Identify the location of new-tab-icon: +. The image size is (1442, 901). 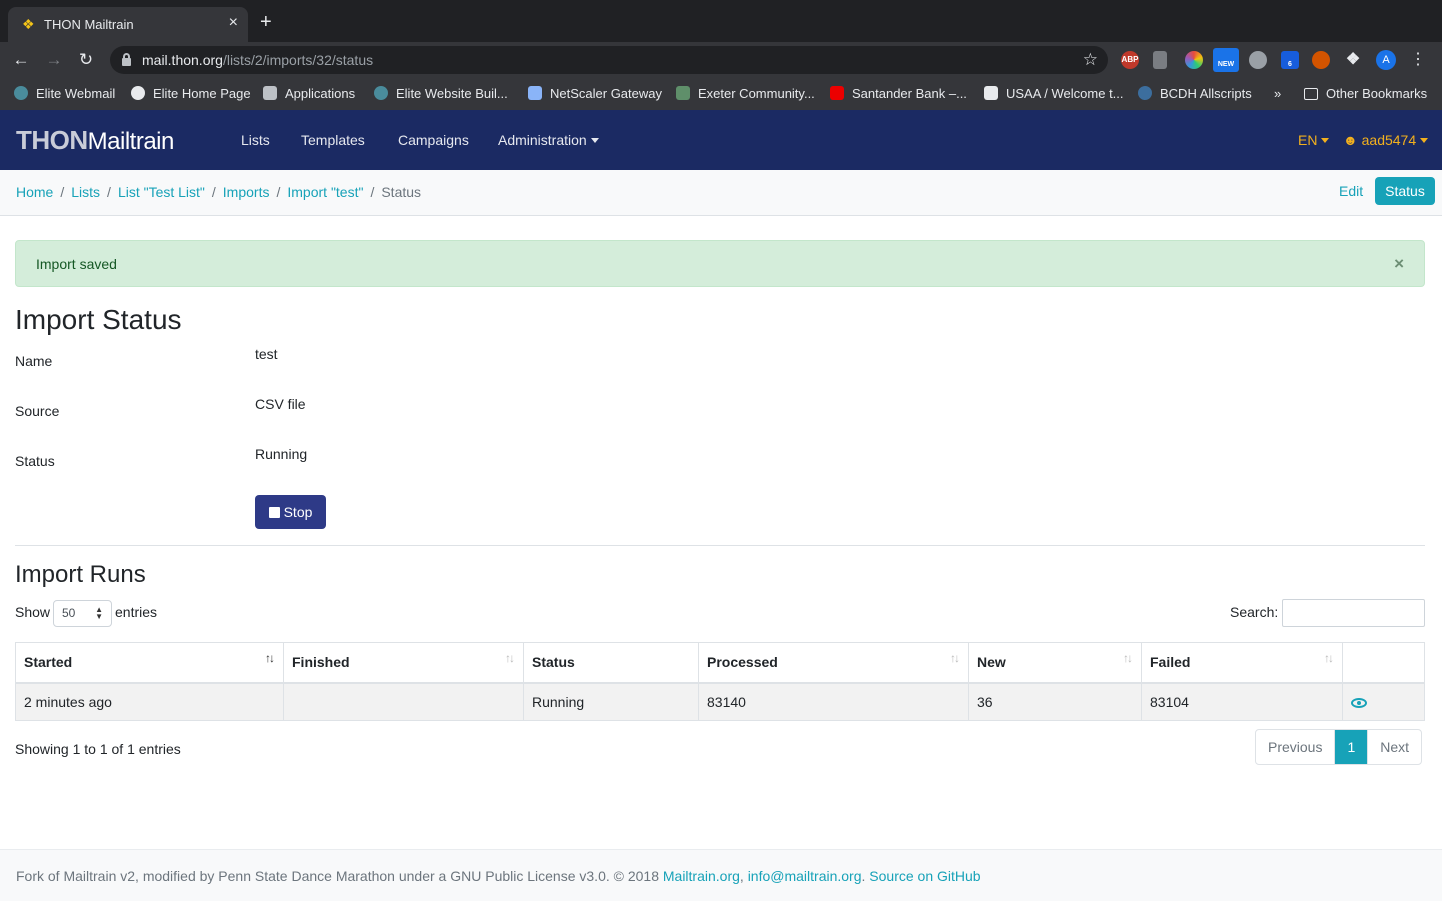
(266, 22).